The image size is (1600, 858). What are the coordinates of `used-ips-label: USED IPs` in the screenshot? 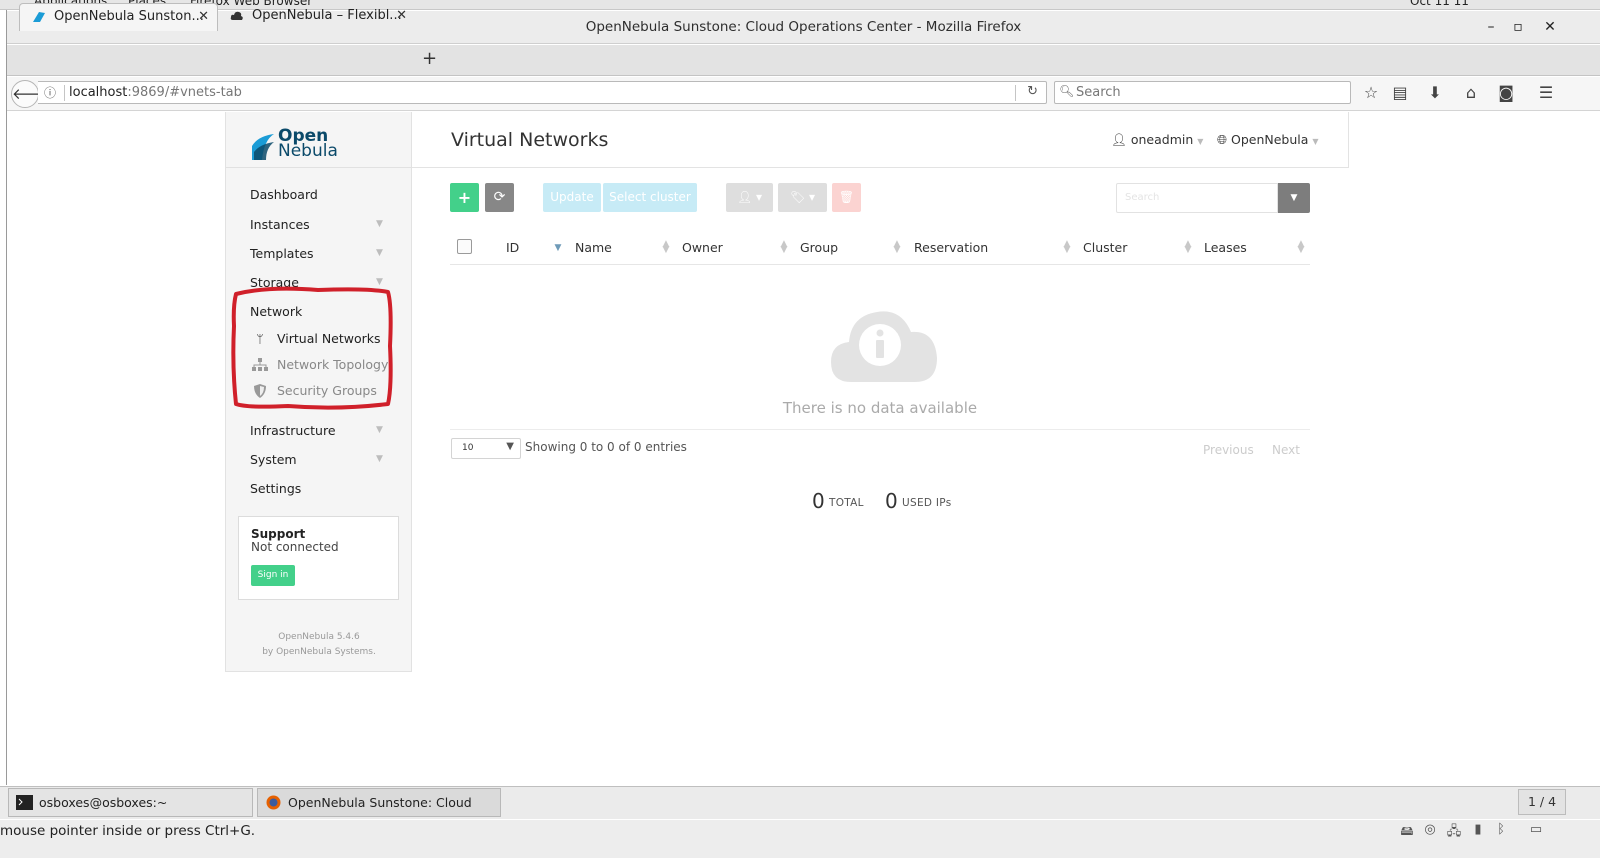 It's located at (927, 503).